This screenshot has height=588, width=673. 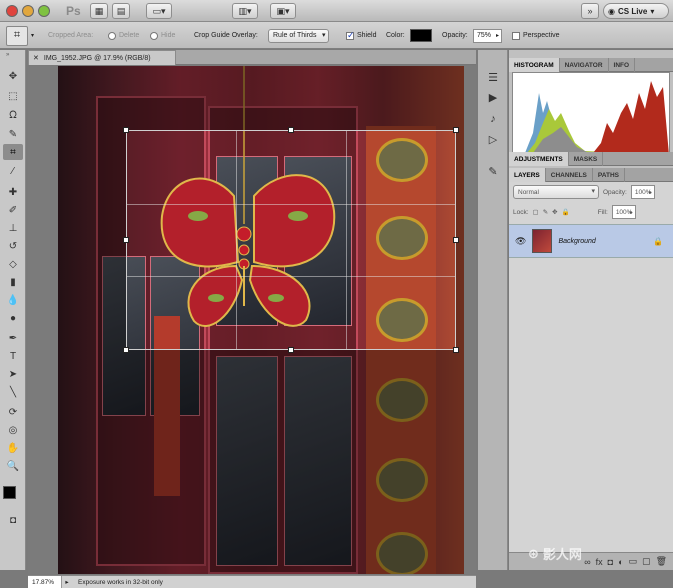 What do you see at coordinates (36, 58) in the screenshot?
I see `close-tab-icon: ✕` at bounding box center [36, 58].